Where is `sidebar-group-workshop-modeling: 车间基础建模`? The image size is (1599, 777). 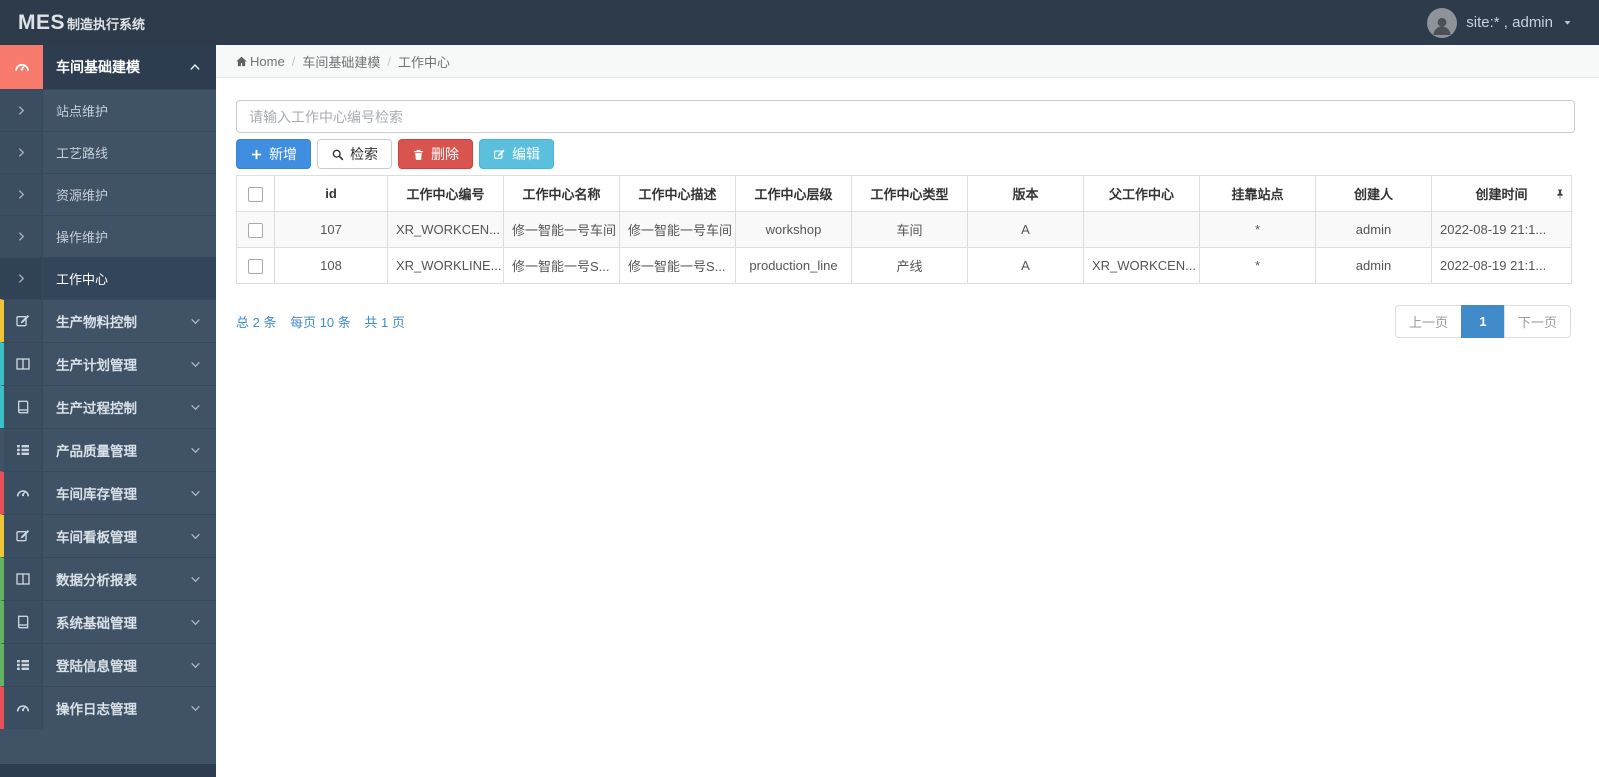
sidebar-group-workshop-modeling: 车间基础建模 is located at coordinates (108, 67).